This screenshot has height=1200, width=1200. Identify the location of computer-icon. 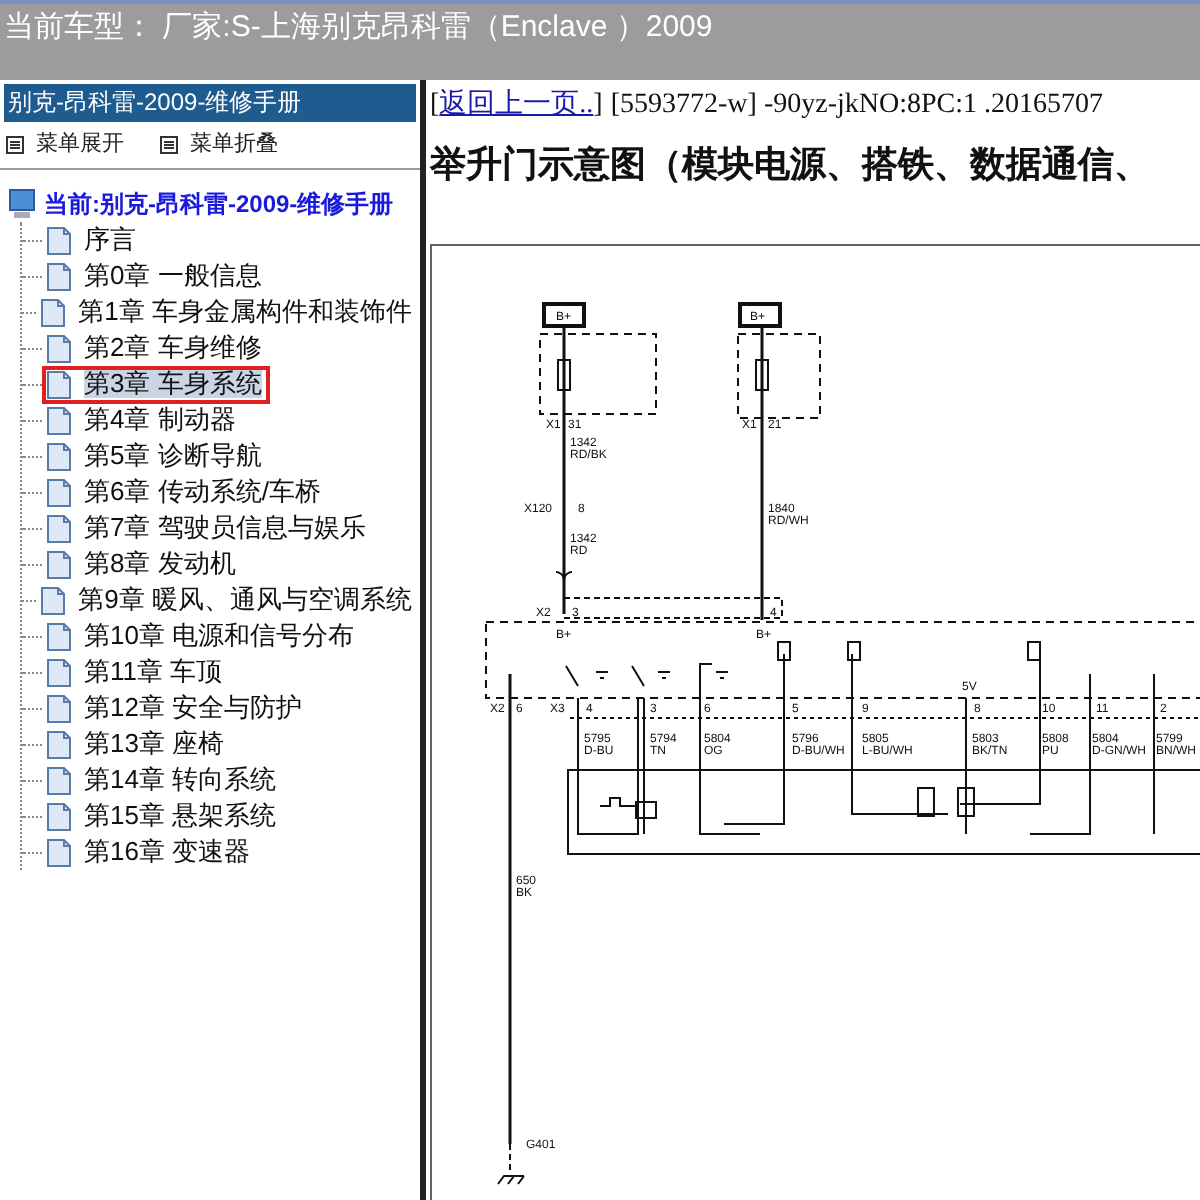
(22, 204).